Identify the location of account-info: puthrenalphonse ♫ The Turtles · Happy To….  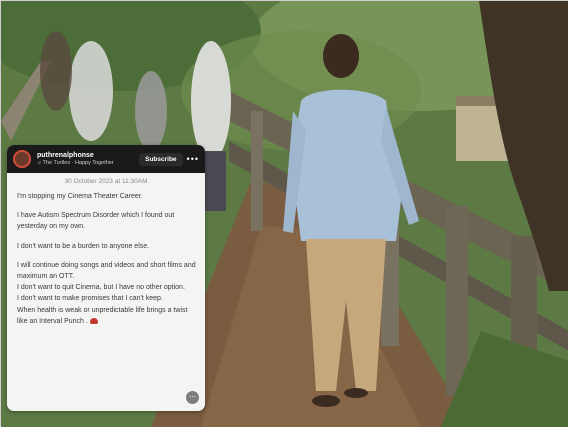
(88, 159).